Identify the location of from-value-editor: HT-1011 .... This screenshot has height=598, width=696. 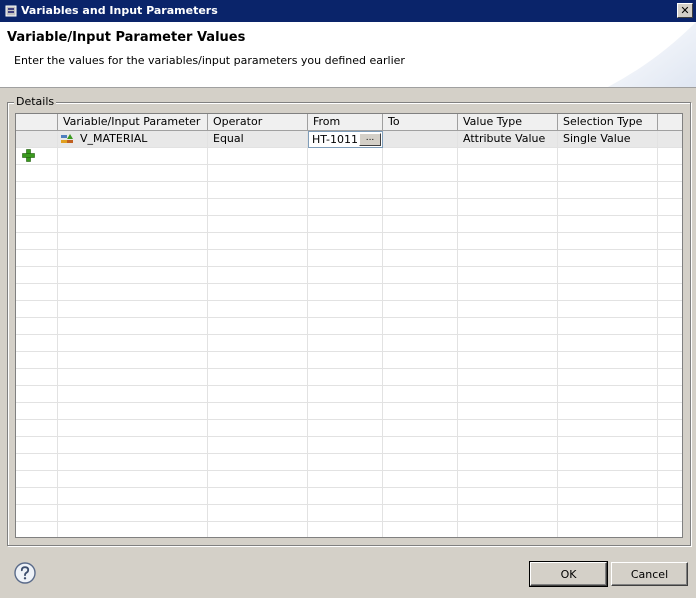
(345, 139).